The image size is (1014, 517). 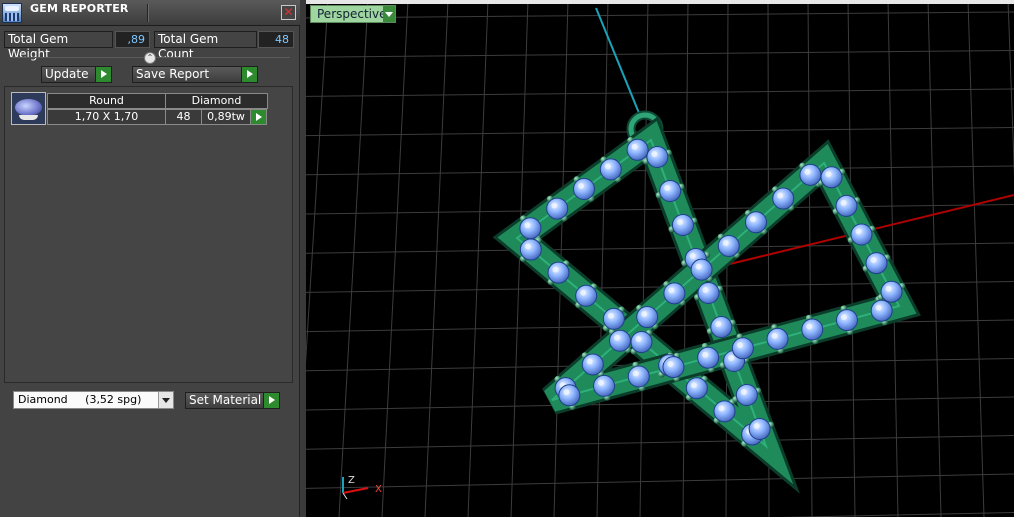 I want to click on material-dropdown: Diamond (3,52 spg), so click(x=93, y=400).